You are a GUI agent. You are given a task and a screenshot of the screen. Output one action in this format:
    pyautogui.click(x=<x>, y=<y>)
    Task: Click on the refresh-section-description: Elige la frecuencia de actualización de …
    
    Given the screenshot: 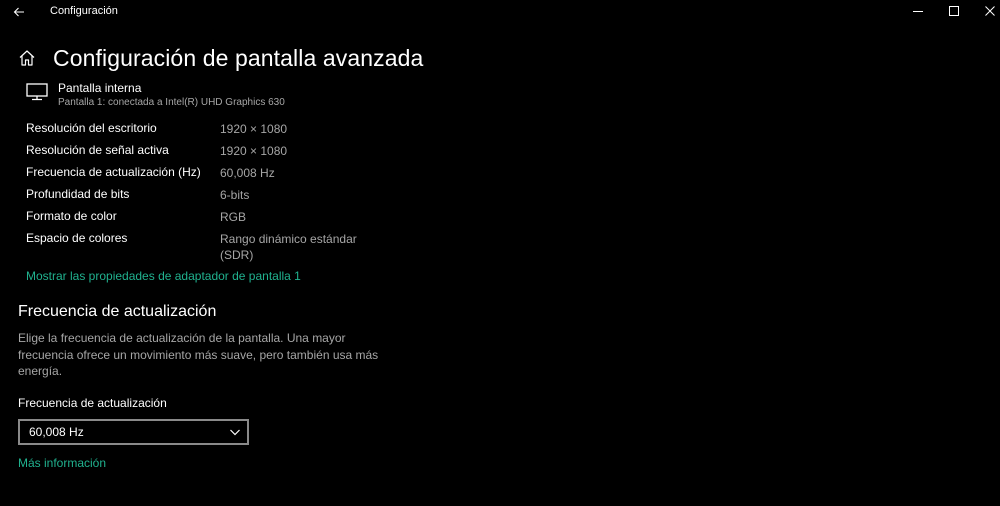 What is the action you would take?
    pyautogui.click(x=198, y=354)
    